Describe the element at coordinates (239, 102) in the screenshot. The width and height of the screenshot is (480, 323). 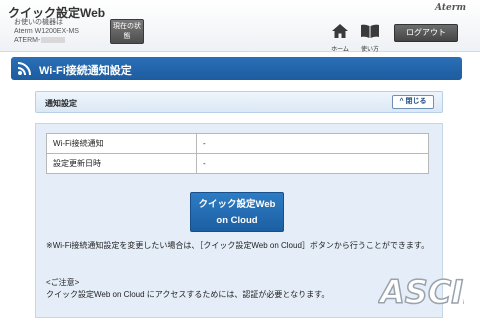
I see `notification-settings-header: 通知設定 ^ 閉じる` at that location.